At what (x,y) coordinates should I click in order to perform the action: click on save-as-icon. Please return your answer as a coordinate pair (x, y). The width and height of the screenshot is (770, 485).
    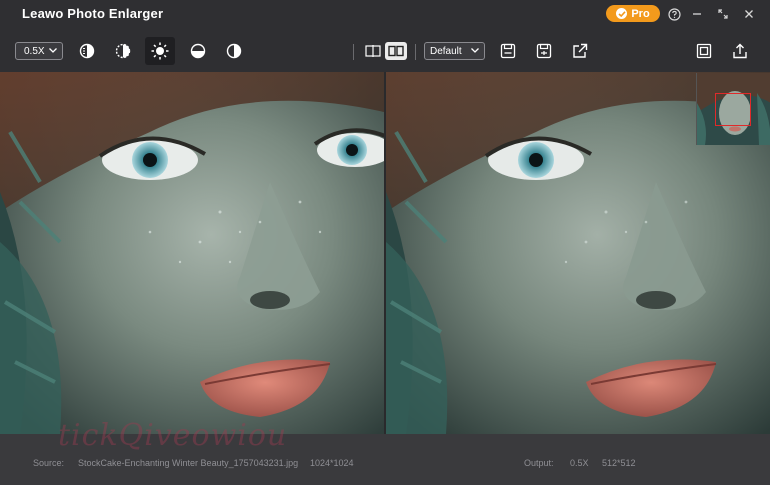
    Looking at the image, I should click on (544, 51).